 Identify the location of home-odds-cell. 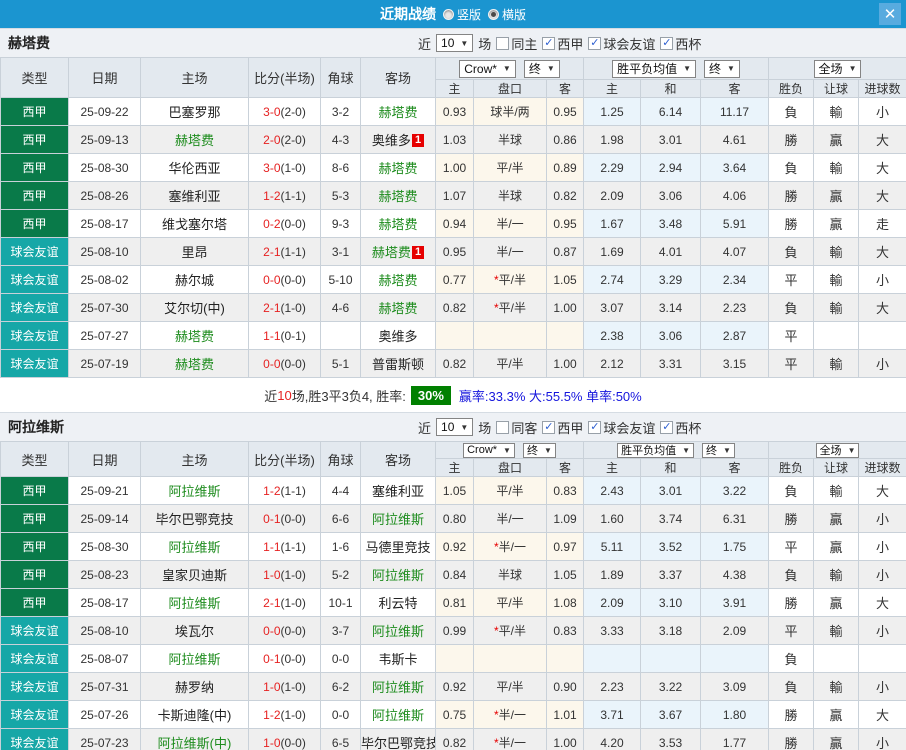
(454, 335).